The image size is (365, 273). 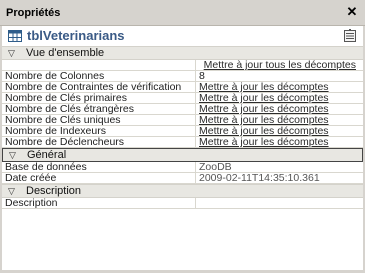 I want to click on category-overview: ▽ Vue d'ensemble, so click(x=182, y=53).